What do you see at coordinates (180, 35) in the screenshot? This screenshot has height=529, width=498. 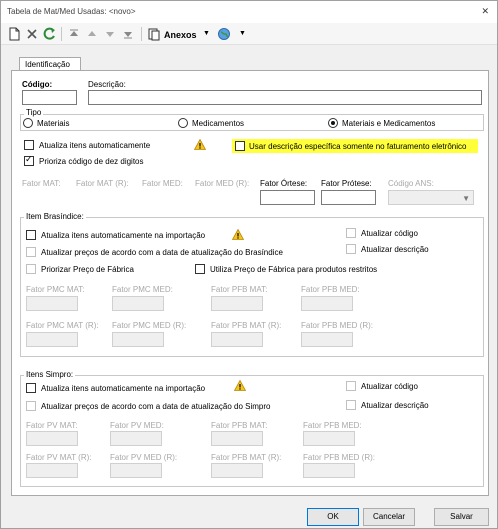 I see `anexos-menu: Anexos` at bounding box center [180, 35].